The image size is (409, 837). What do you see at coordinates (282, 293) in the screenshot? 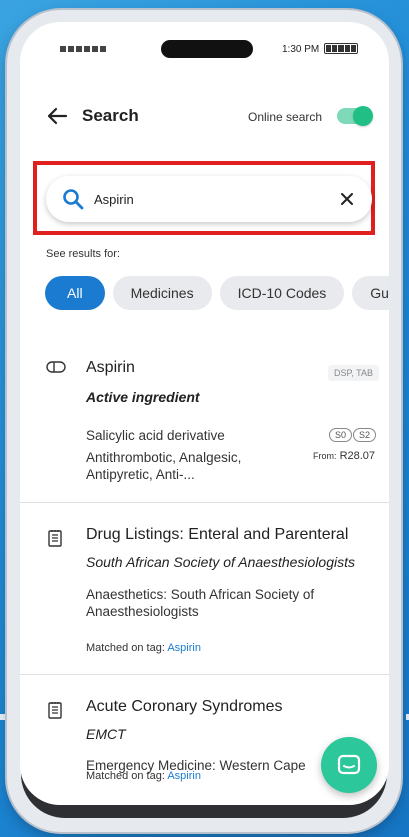
I see `chip-icd10-codes: ICD-10 Codes` at bounding box center [282, 293].